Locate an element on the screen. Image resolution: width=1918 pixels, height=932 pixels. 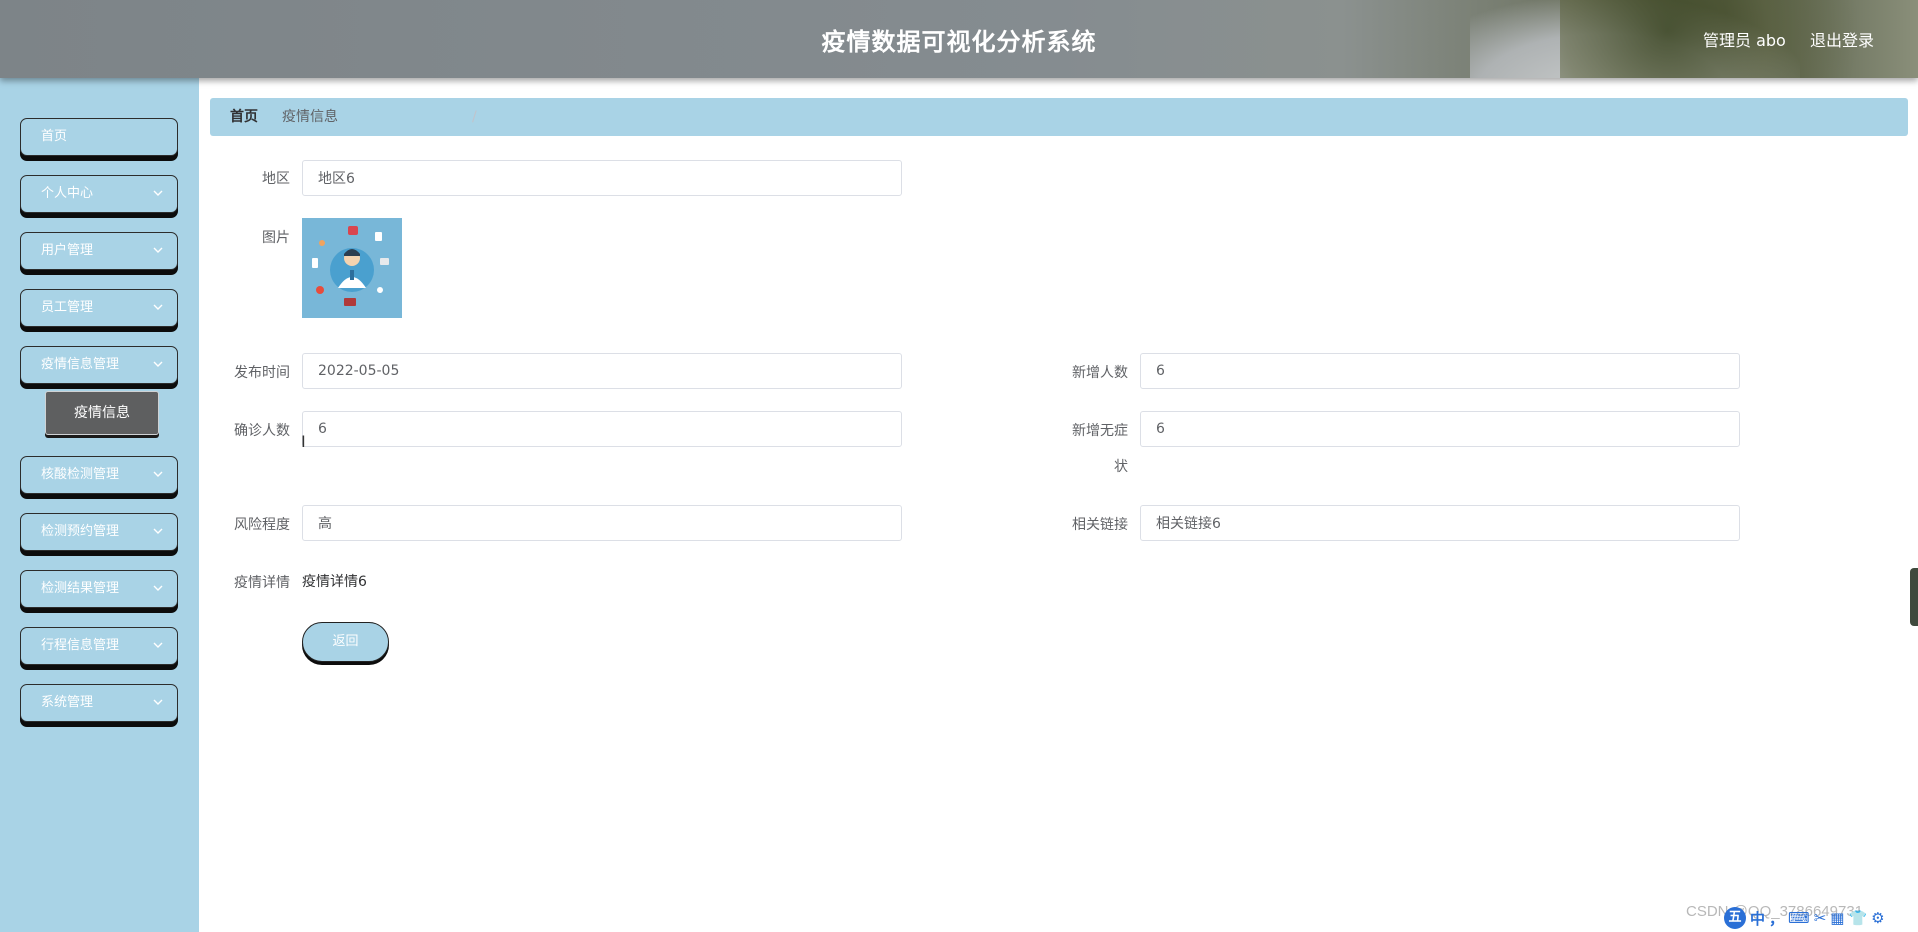
back-button: 返回 is located at coordinates (345, 642).